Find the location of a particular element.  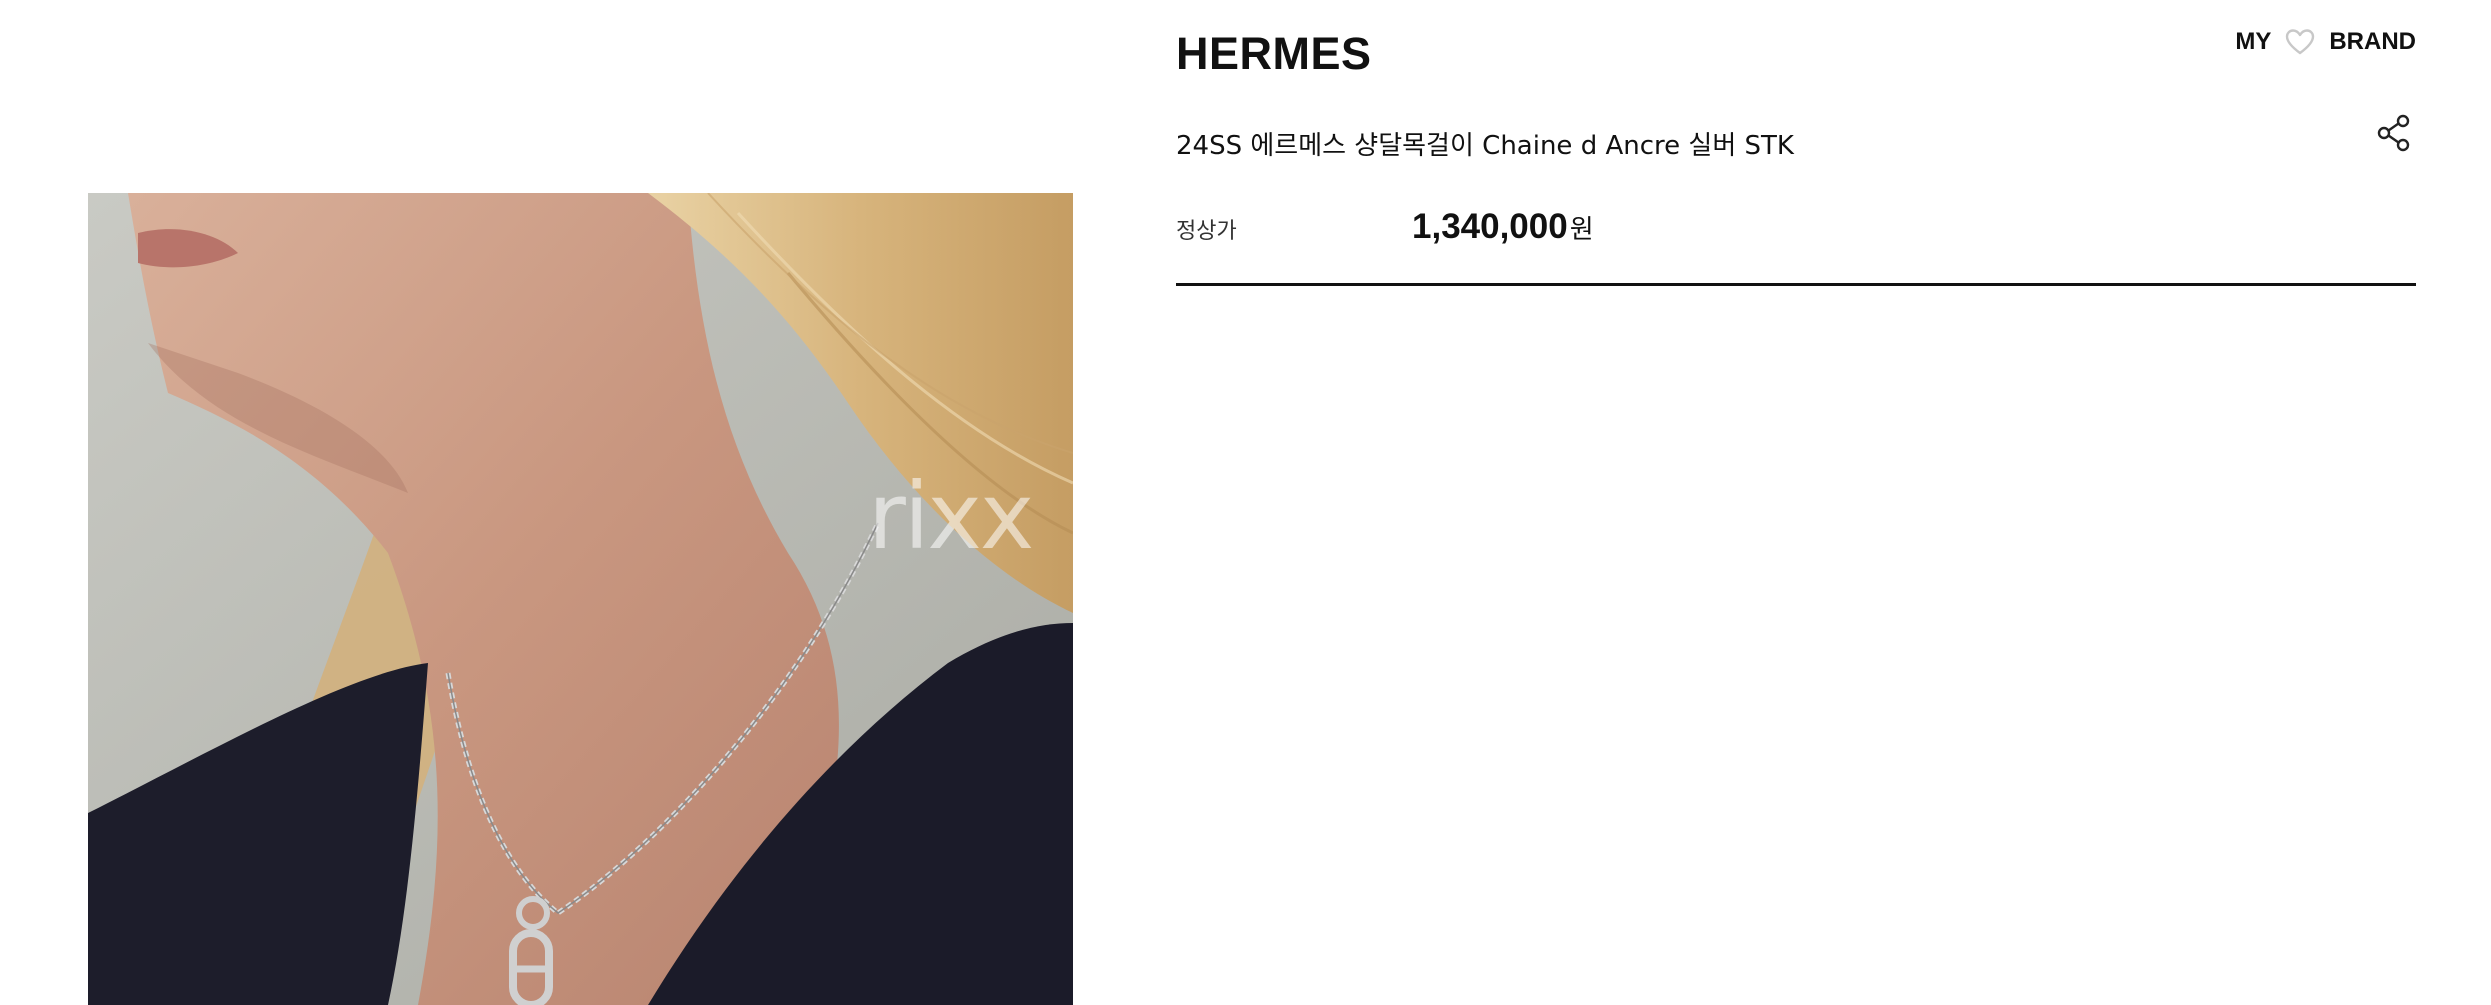

heart-outline-icon is located at coordinates (2300, 42).